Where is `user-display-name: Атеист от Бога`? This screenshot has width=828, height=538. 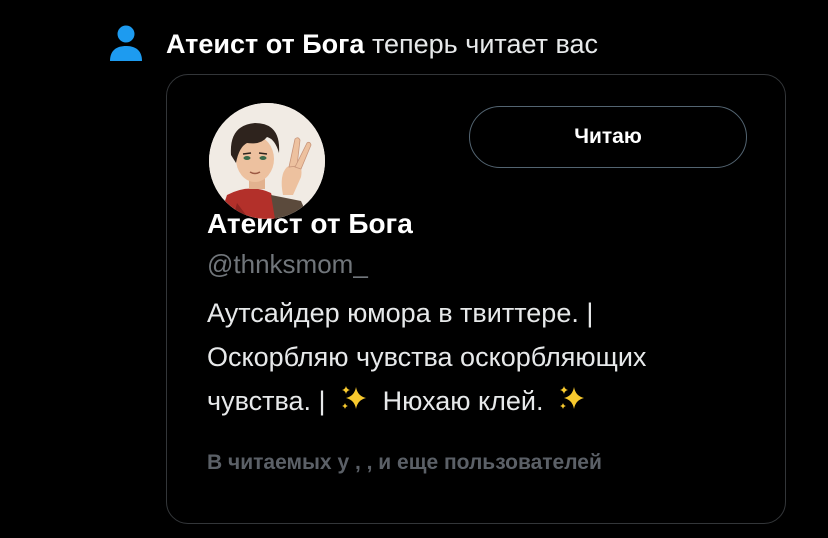
user-display-name: Атеист от Бога is located at coordinates (310, 224).